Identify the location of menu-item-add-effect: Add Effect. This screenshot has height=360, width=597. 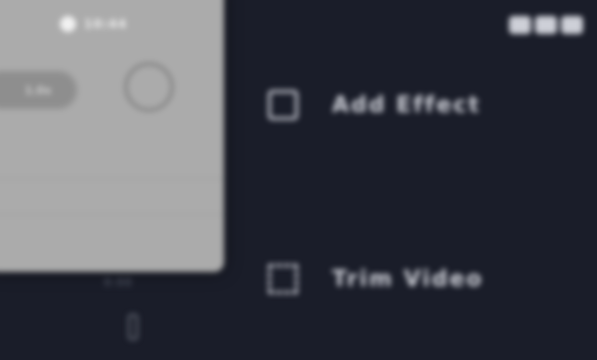
(374, 105).